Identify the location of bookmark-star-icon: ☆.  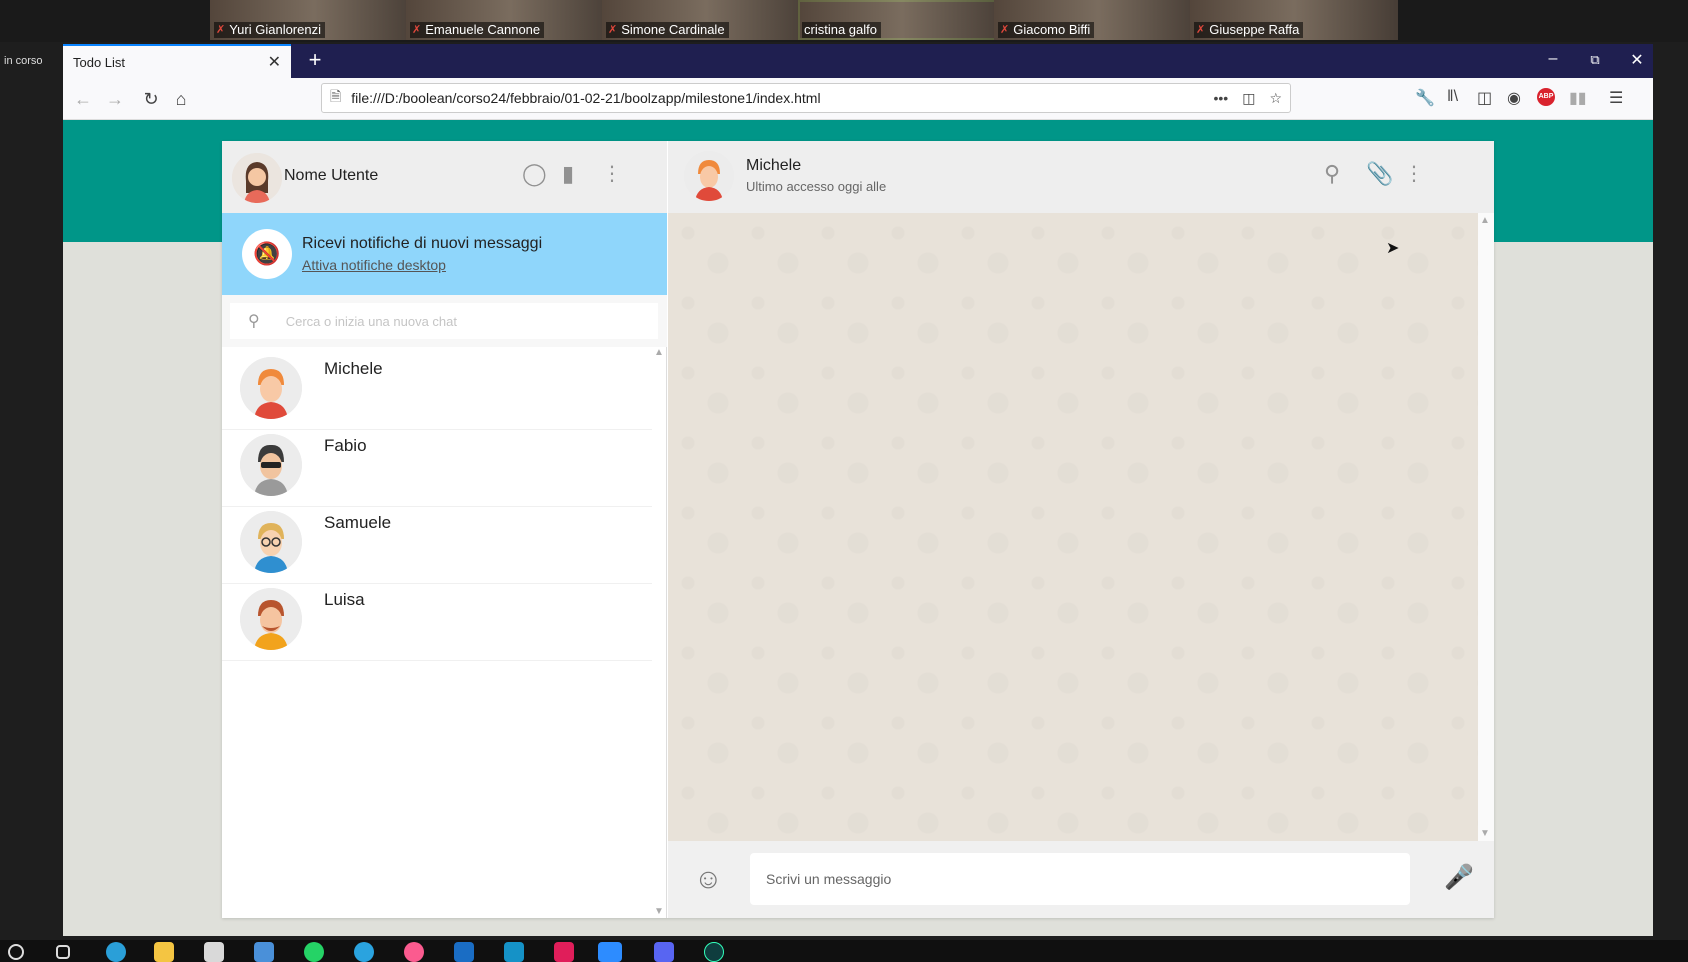
(1275, 98).